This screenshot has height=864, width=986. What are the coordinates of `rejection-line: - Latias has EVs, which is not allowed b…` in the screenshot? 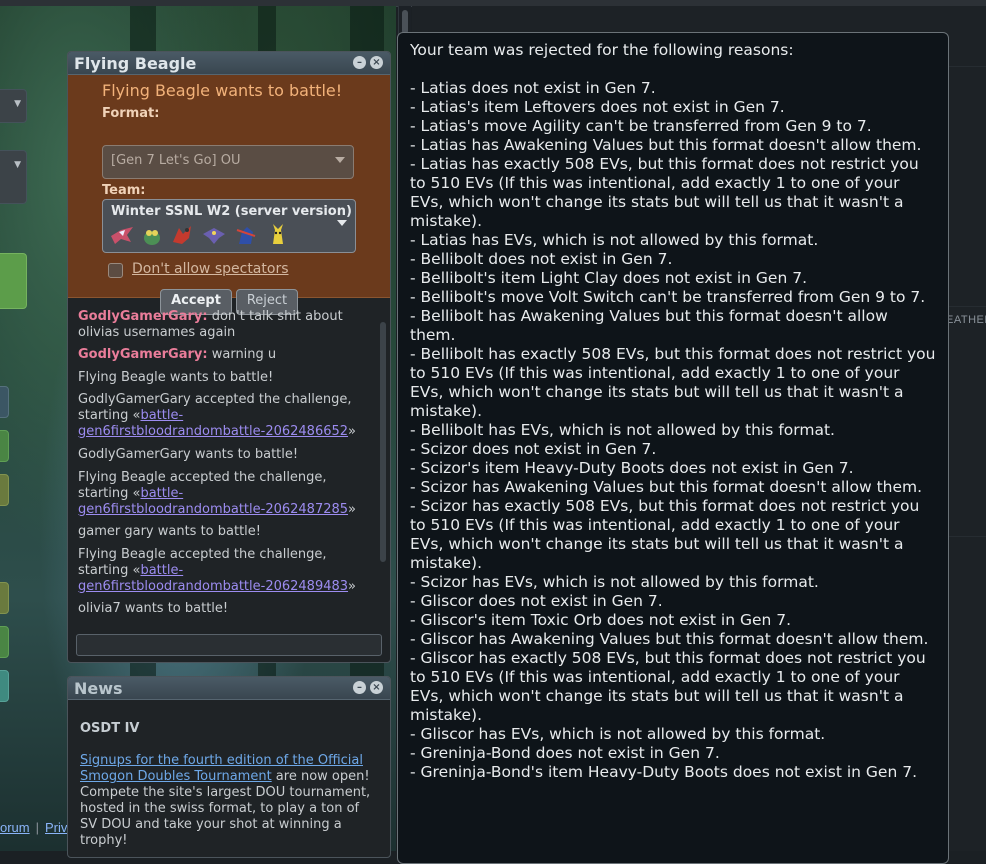 It's located at (614, 240).